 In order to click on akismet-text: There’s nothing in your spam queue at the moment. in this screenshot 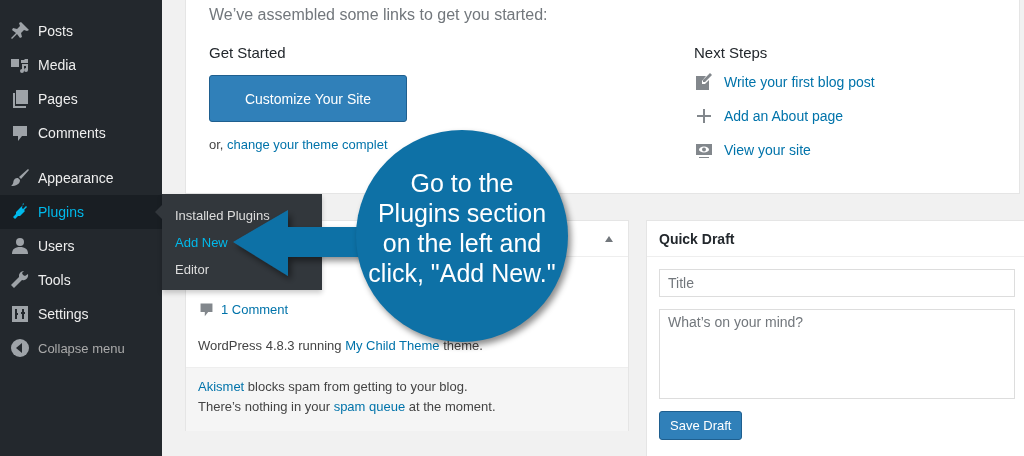, I will do `click(347, 407)`.